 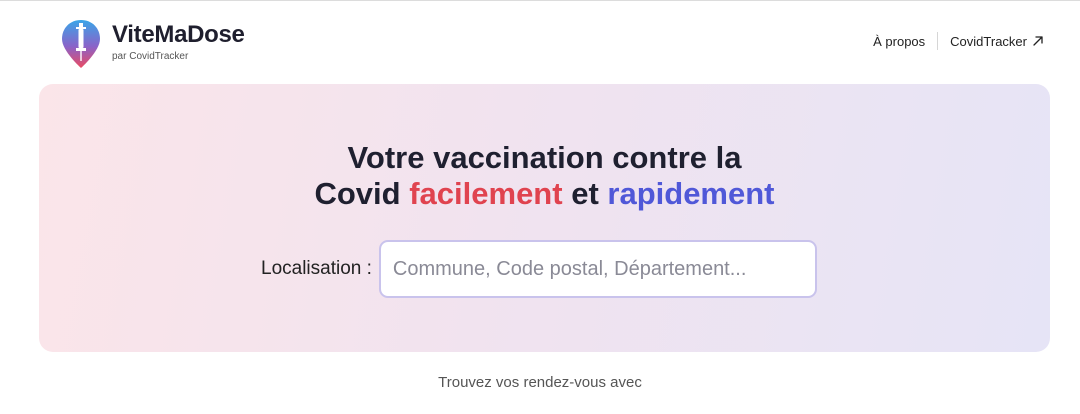 I want to click on hero-title-word-covid: Covid, so click(x=357, y=193).